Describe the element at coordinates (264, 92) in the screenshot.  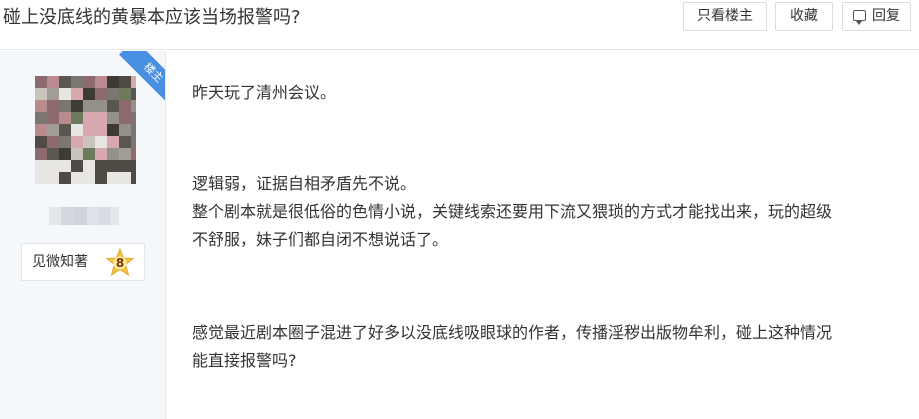
I see `post-line: 昨天玩了清州会议。` at that location.